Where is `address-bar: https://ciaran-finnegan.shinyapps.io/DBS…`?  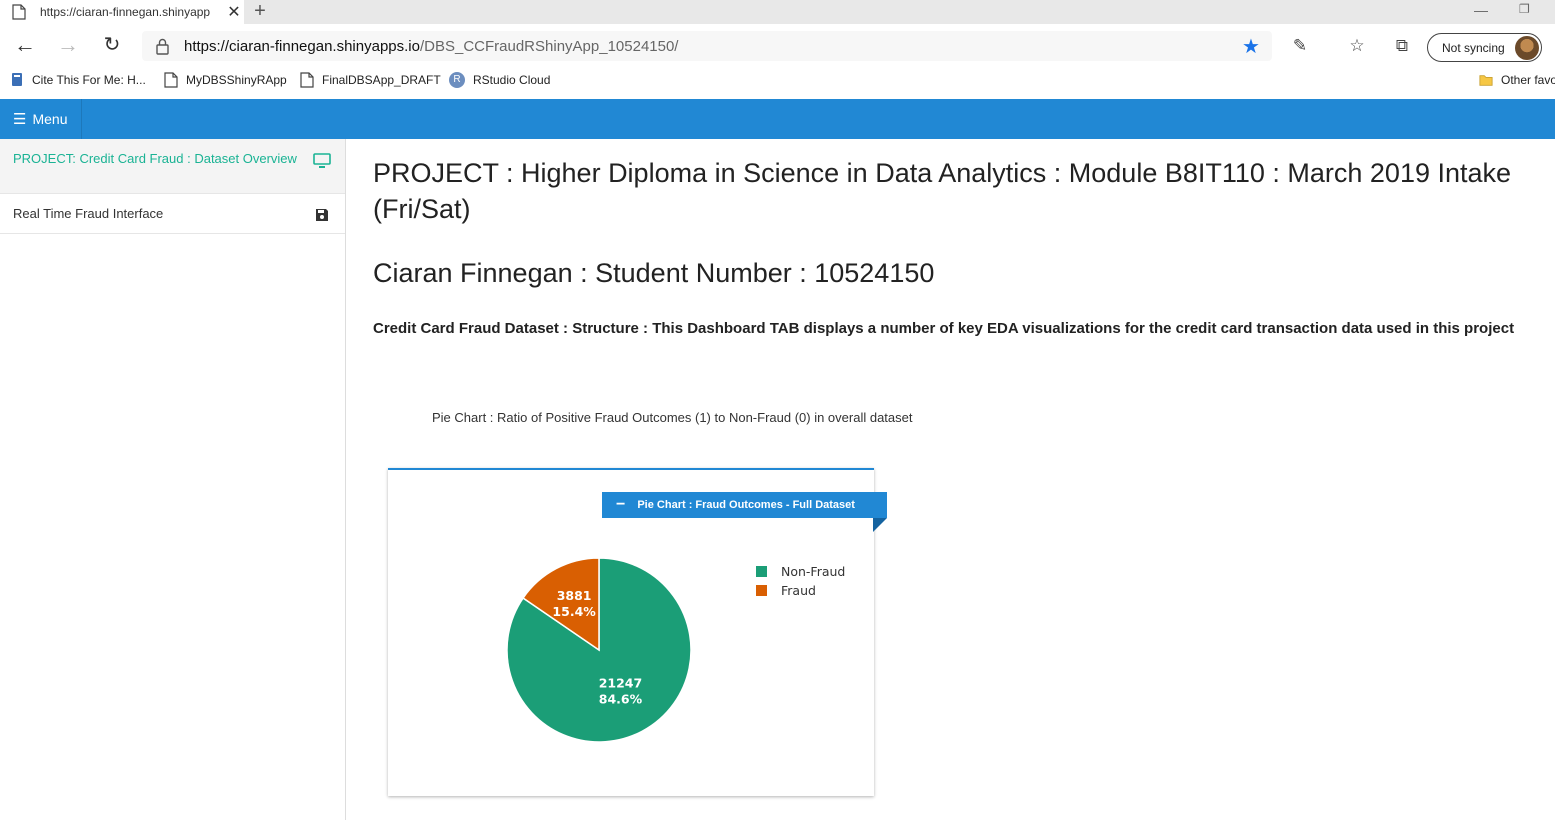 address-bar: https://ciaran-finnegan.shinyapps.io/DBS… is located at coordinates (707, 46).